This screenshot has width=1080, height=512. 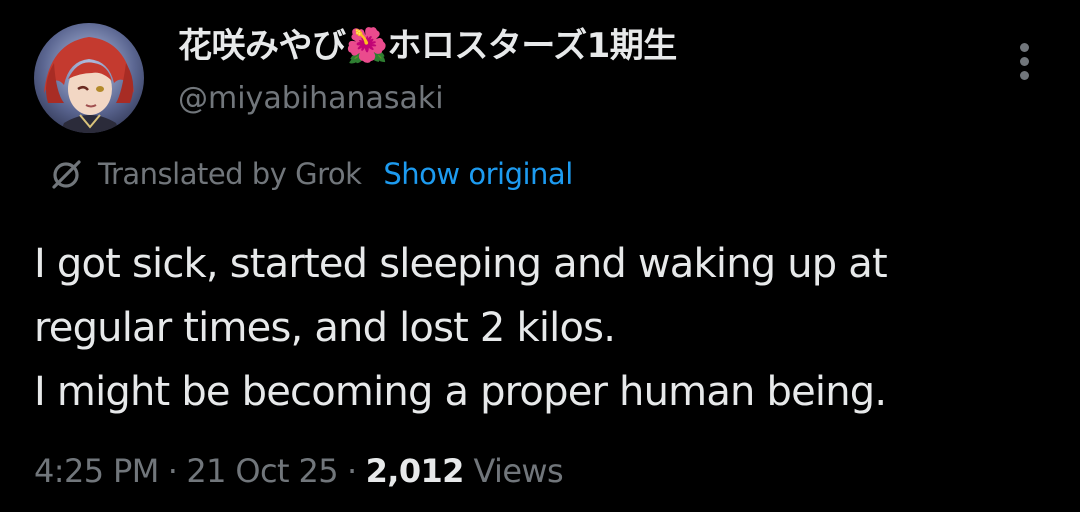 What do you see at coordinates (66, 174) in the screenshot?
I see `grok-icon` at bounding box center [66, 174].